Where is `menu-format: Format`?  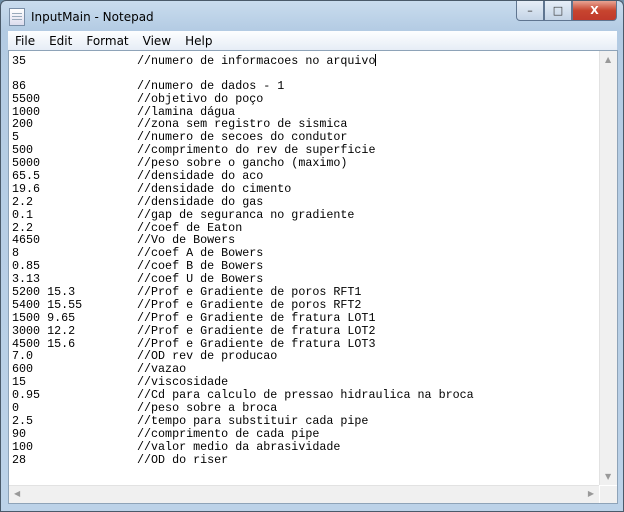
menu-format: Format is located at coordinates (107, 41).